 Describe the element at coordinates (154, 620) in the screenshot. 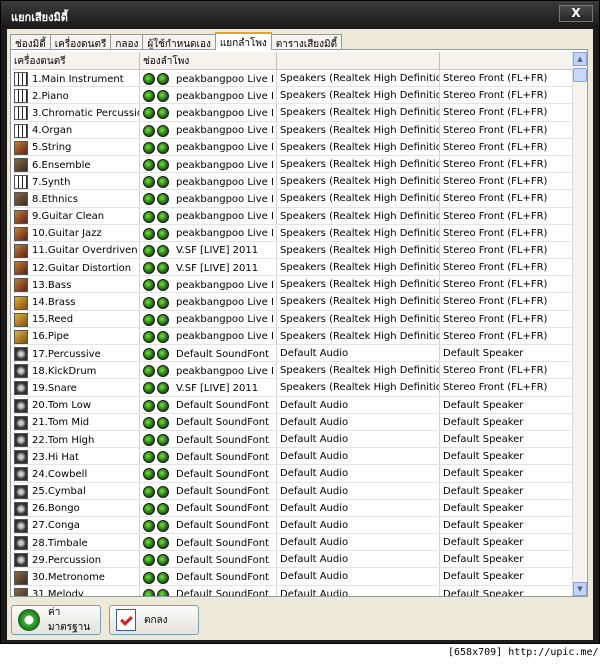

I see `ok-button: ตกลง` at that location.